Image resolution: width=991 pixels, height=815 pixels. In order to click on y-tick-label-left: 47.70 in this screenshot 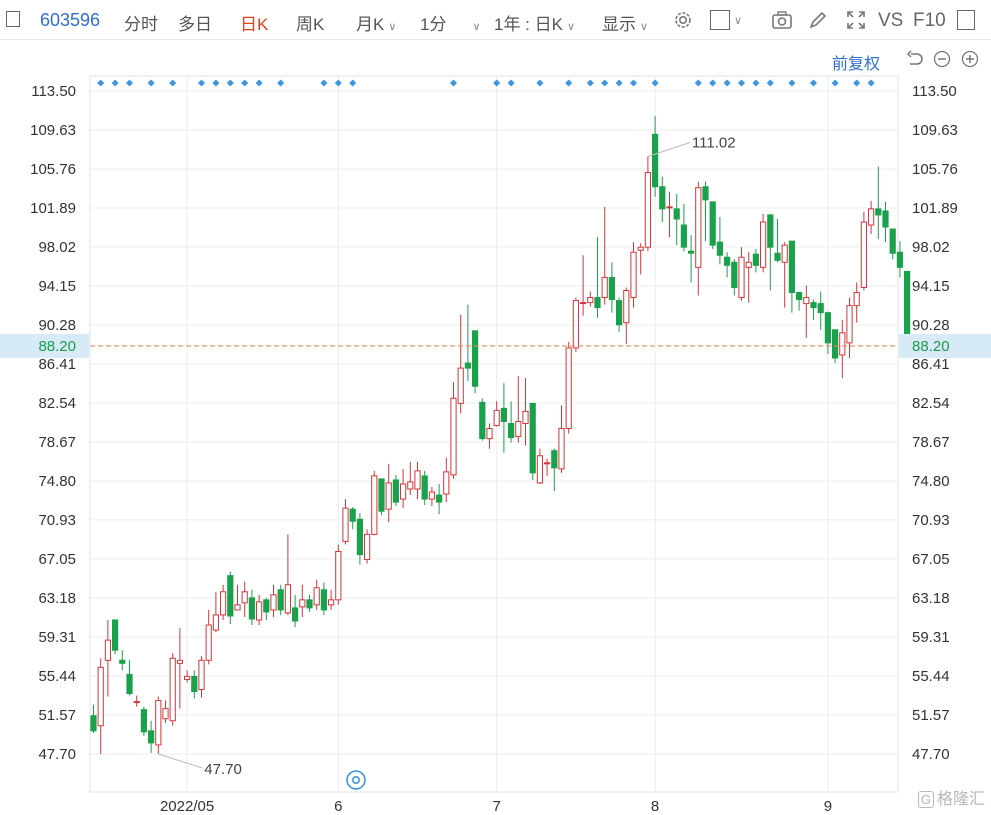, I will do `click(57, 754)`.